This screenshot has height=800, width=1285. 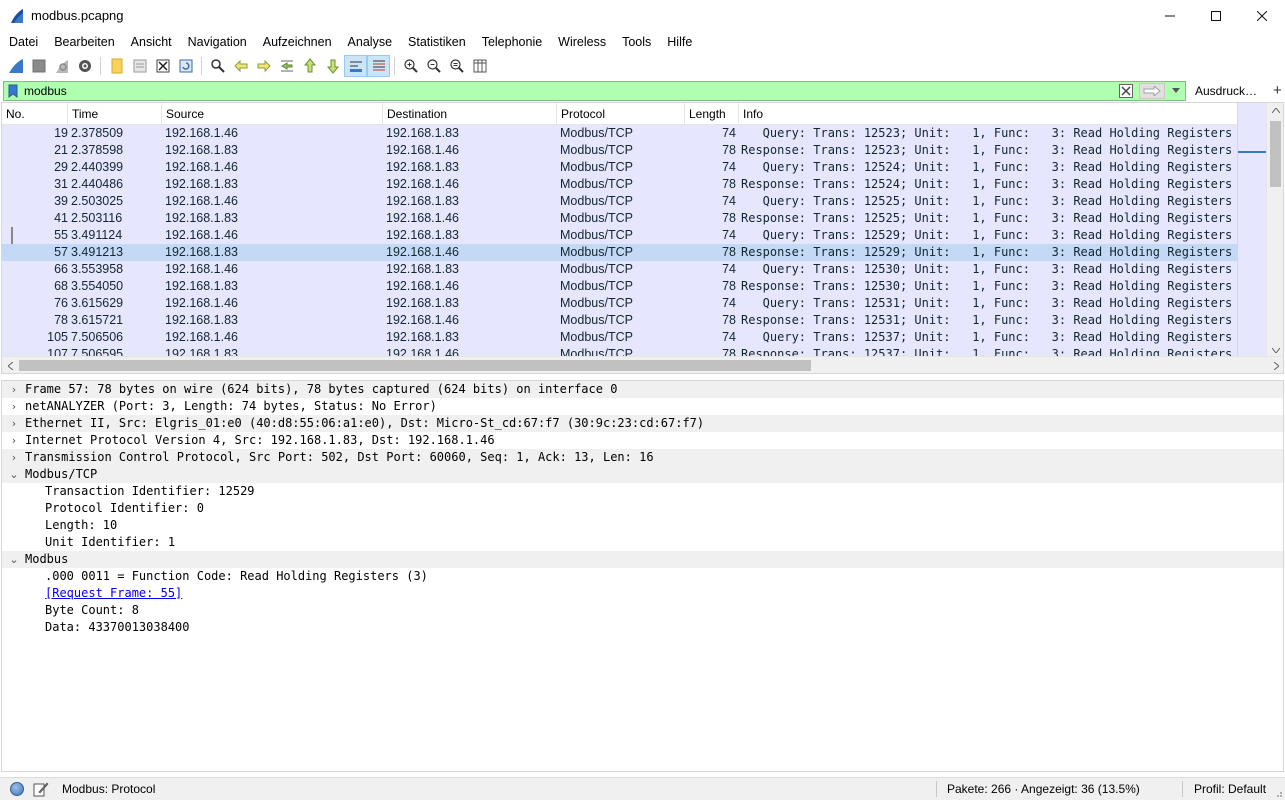 I want to click on menu-bearbeiten: Bearbeiten, so click(x=84, y=42).